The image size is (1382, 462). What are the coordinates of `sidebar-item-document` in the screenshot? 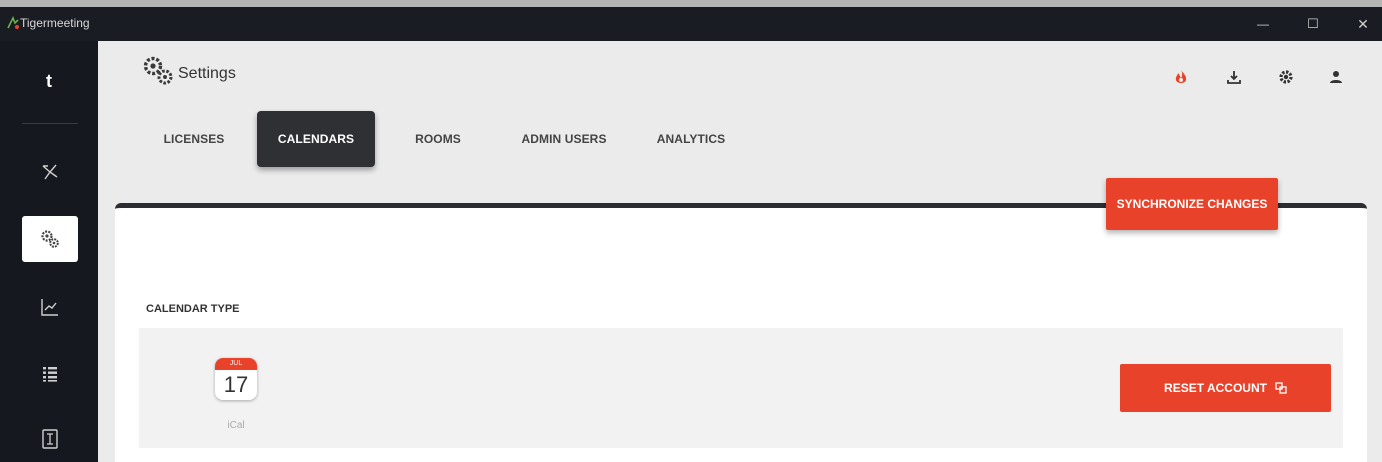 It's located at (50, 439).